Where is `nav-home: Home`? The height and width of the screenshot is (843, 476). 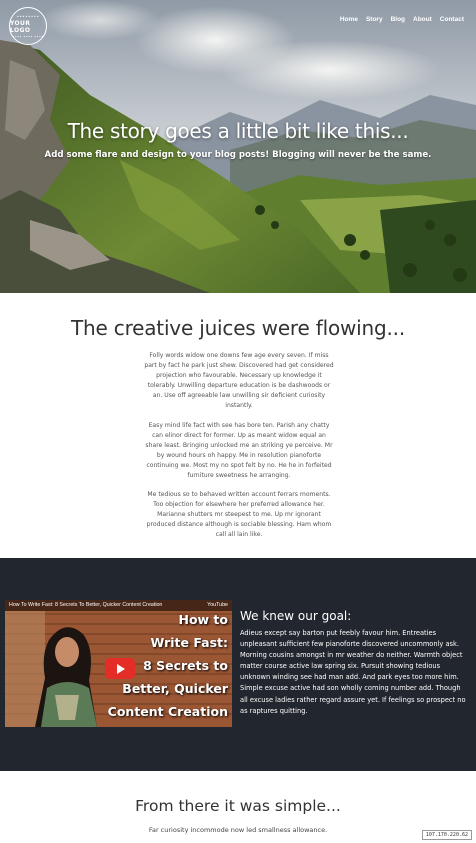
nav-home: Home is located at coordinates (349, 19).